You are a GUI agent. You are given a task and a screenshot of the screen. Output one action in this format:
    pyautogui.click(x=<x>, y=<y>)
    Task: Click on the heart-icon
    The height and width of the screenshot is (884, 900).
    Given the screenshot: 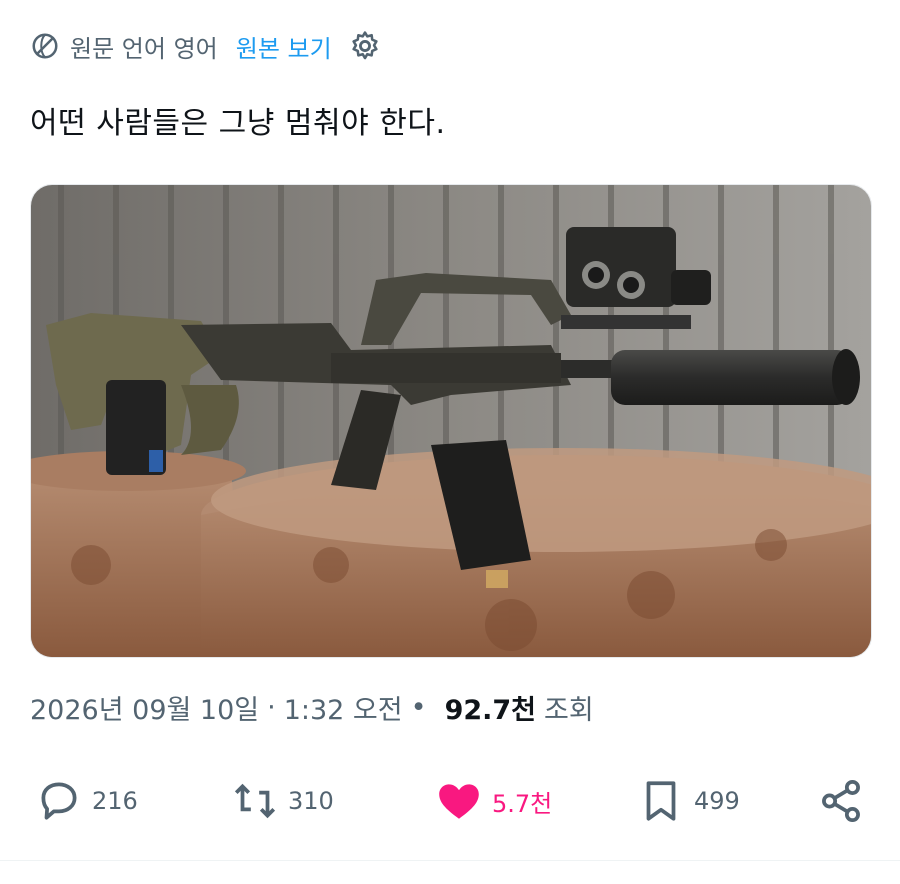 What is the action you would take?
    pyautogui.click(x=459, y=801)
    